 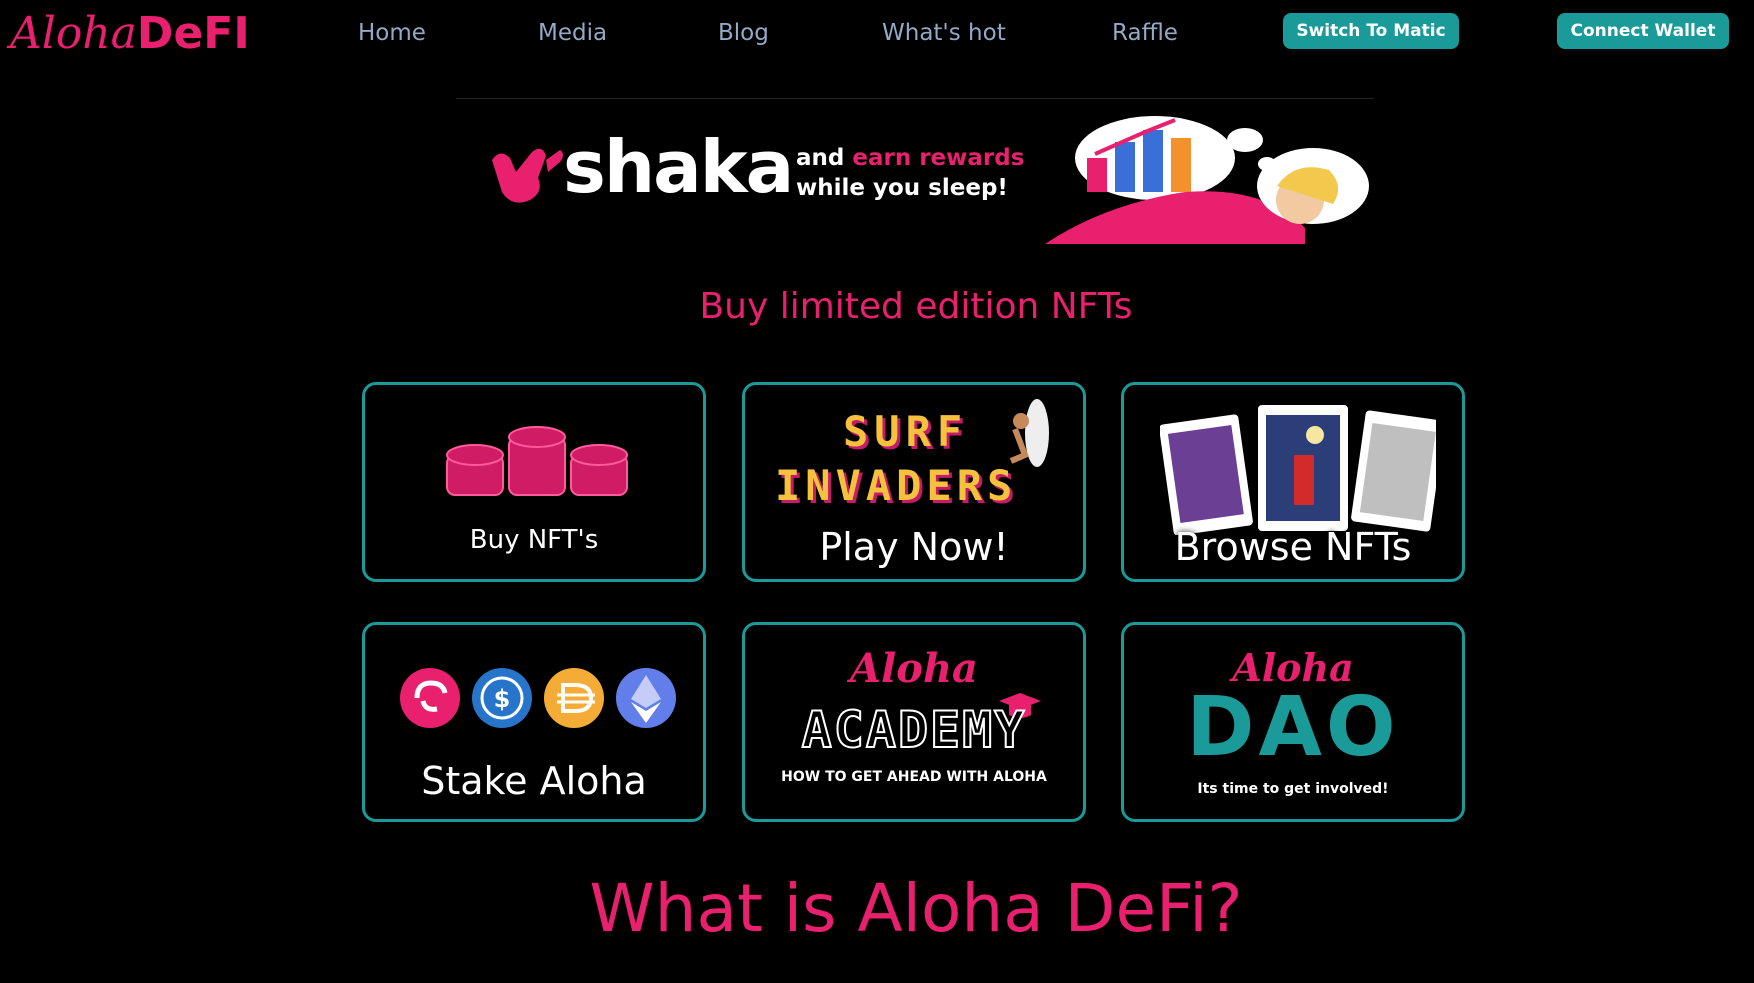 I want to click on stake-aloha-label: Stake Aloha, so click(x=534, y=781).